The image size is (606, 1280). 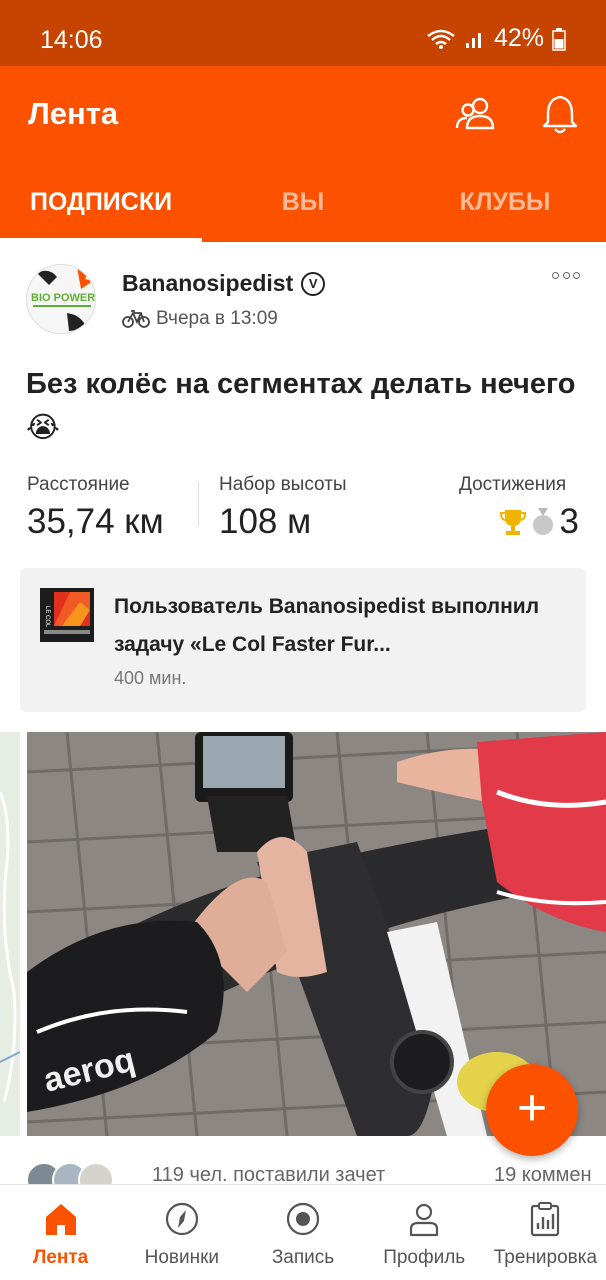 I want to click on nav-label: Новинки, so click(x=182, y=1257).